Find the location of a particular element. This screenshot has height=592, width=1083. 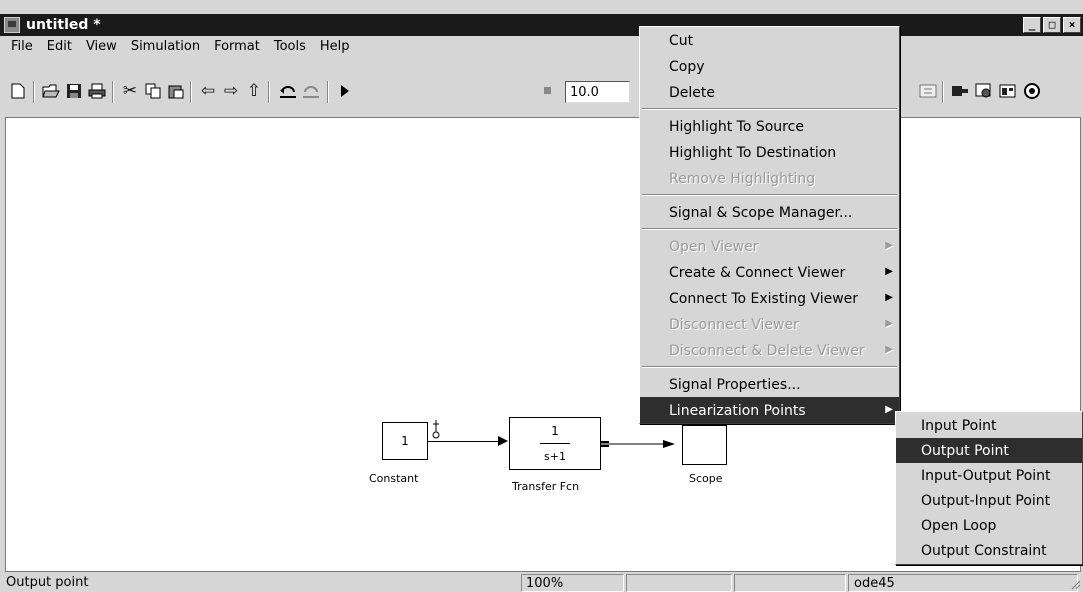

menu-item-create-connect-viewer: Create & Connect Viewer ▶ is located at coordinates (769, 272).